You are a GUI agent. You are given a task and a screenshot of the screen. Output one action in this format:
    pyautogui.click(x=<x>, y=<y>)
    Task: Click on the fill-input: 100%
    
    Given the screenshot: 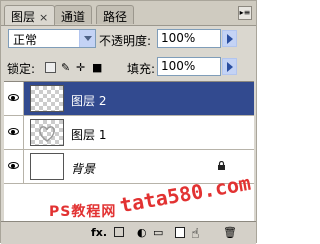 What is the action you would take?
    pyautogui.click(x=189, y=66)
    